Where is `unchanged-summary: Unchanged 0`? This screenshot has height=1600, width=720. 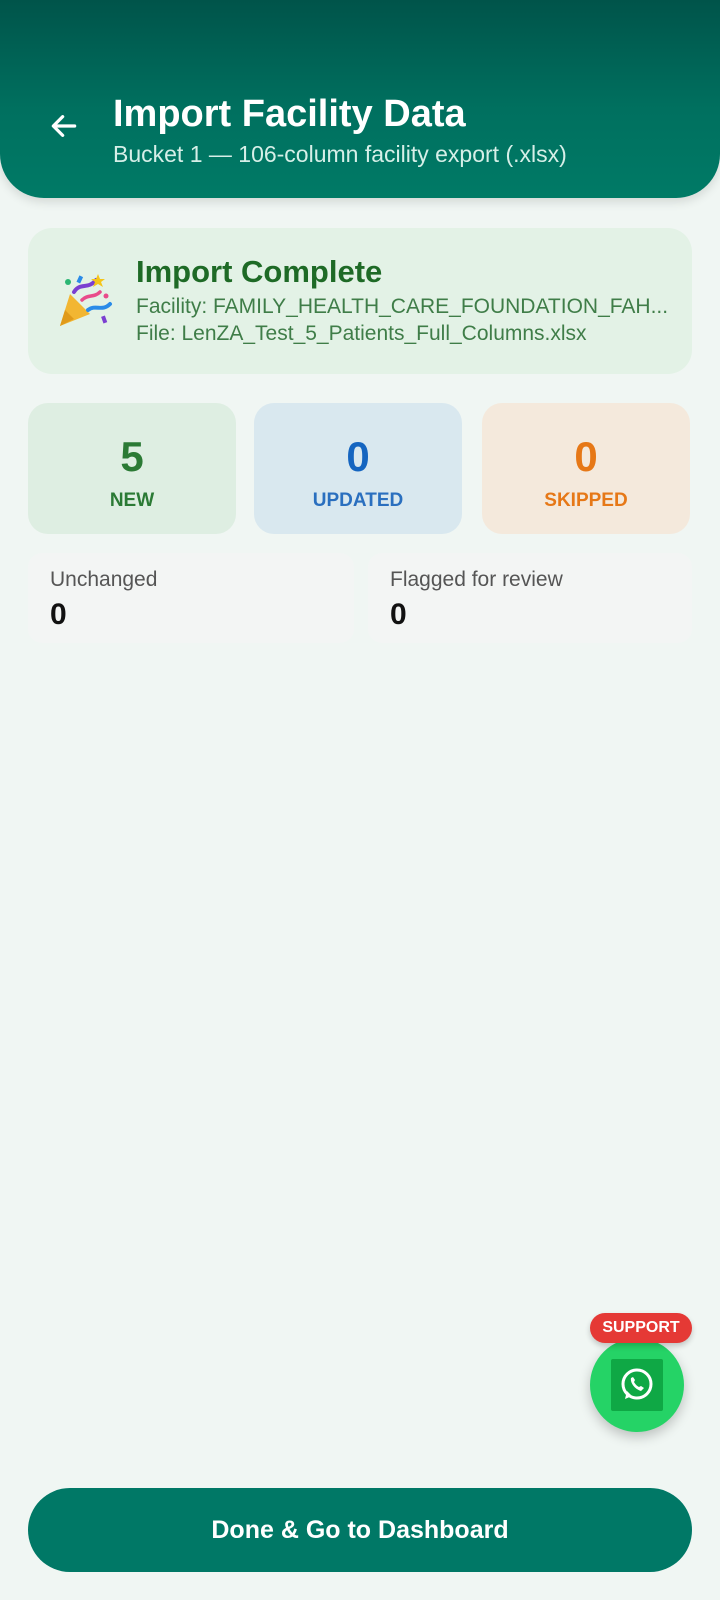 unchanged-summary: Unchanged 0 is located at coordinates (191, 598).